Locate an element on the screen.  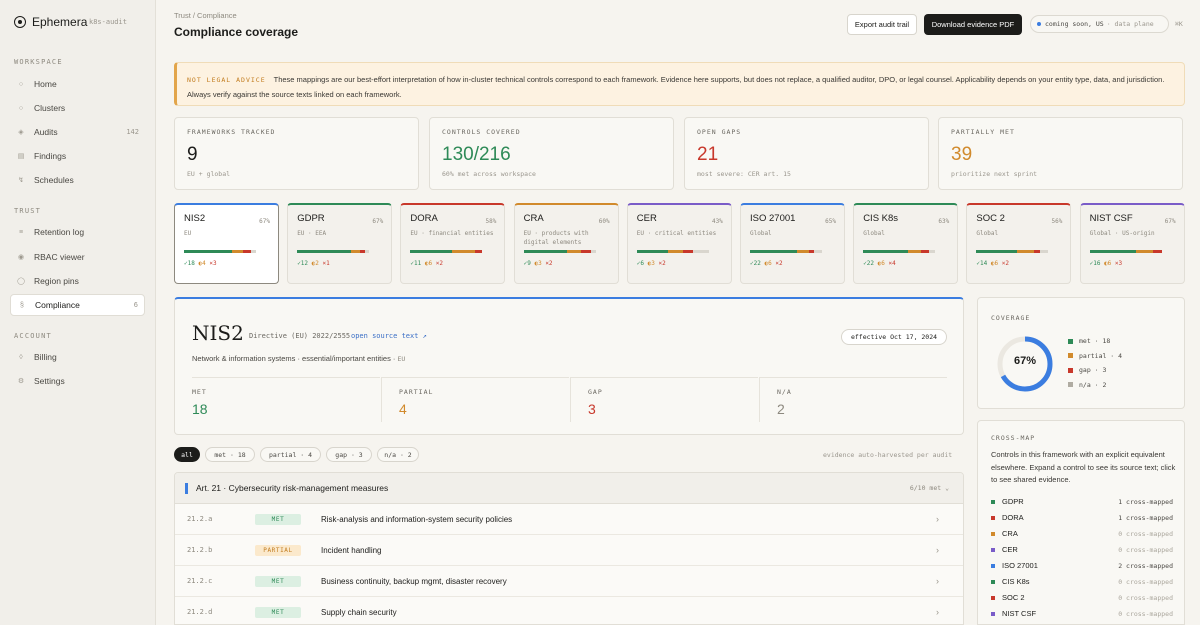
sidebar-item-region-pins: ◯ Region pins is located at coordinates (77, 281).